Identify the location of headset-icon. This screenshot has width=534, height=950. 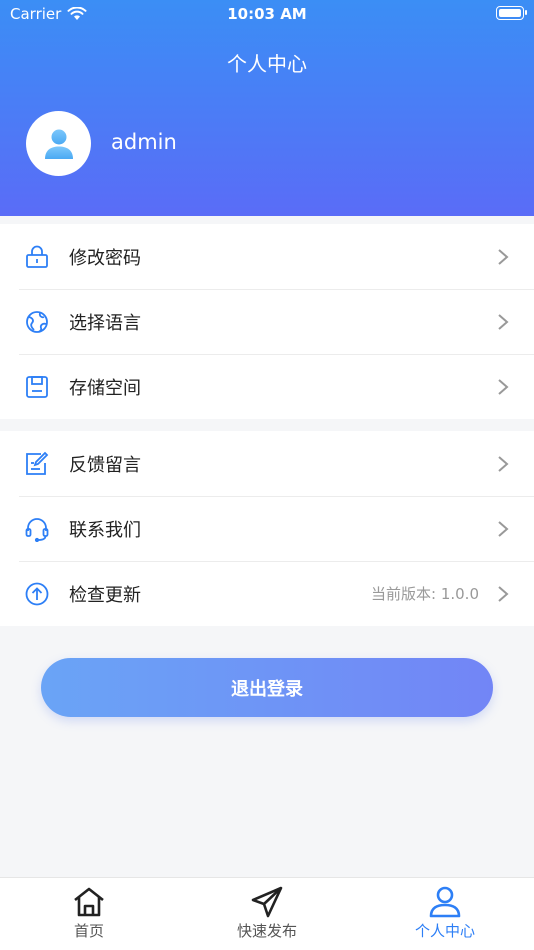
(37, 529).